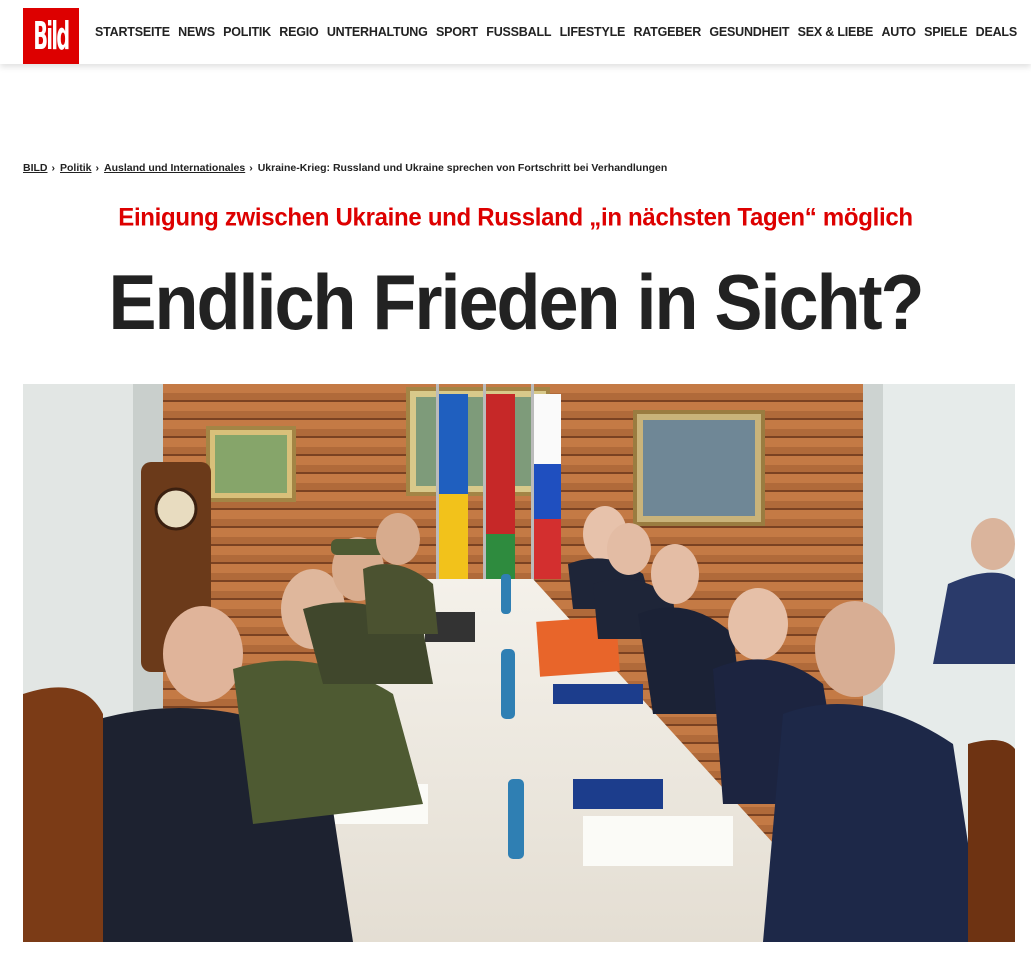 This screenshot has height=954, width=1031. Describe the element at coordinates (945, 32) in the screenshot. I see `nav-item-spiele: SPIELE` at that location.